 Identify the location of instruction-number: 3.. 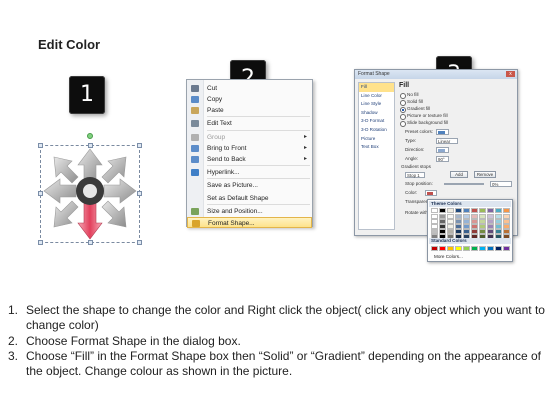
(13, 355).